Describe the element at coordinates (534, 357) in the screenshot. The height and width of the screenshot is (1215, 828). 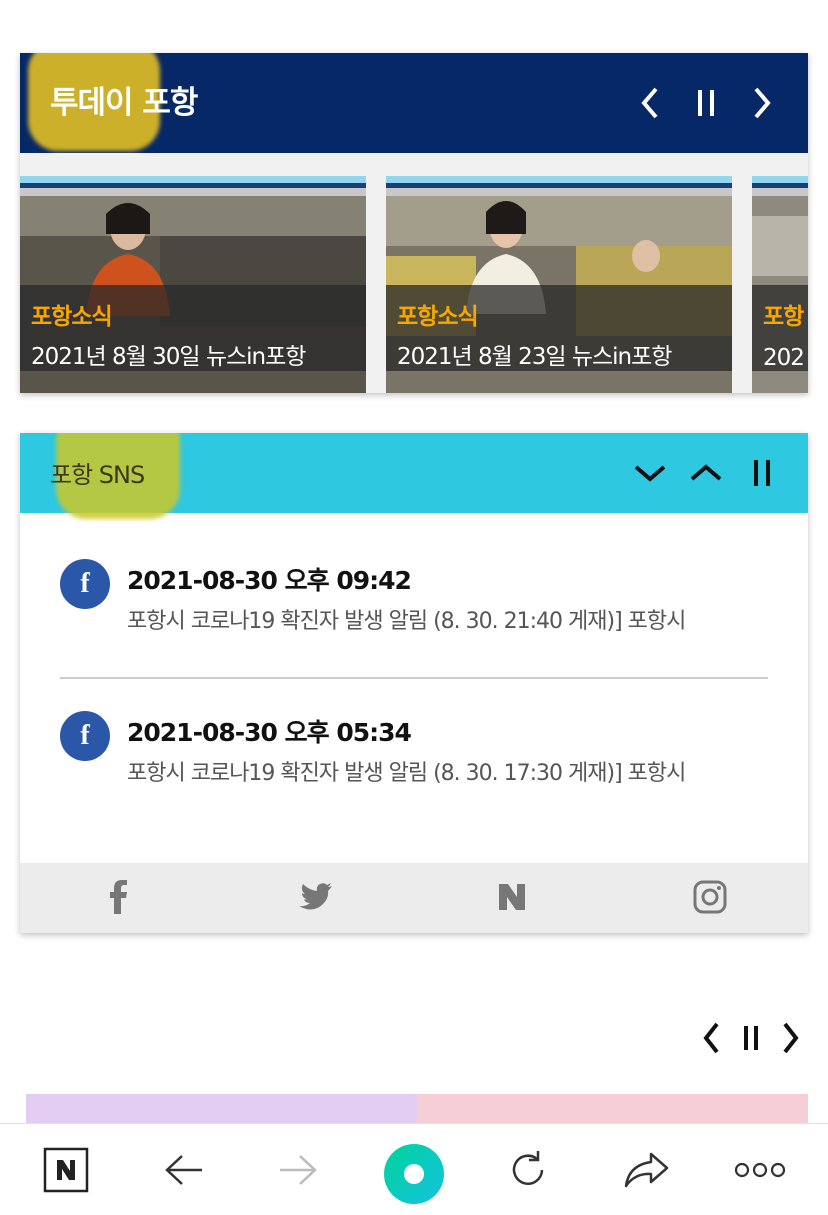
I see `slide-title: 2021년 8월 23일 뉴스in포항` at that location.